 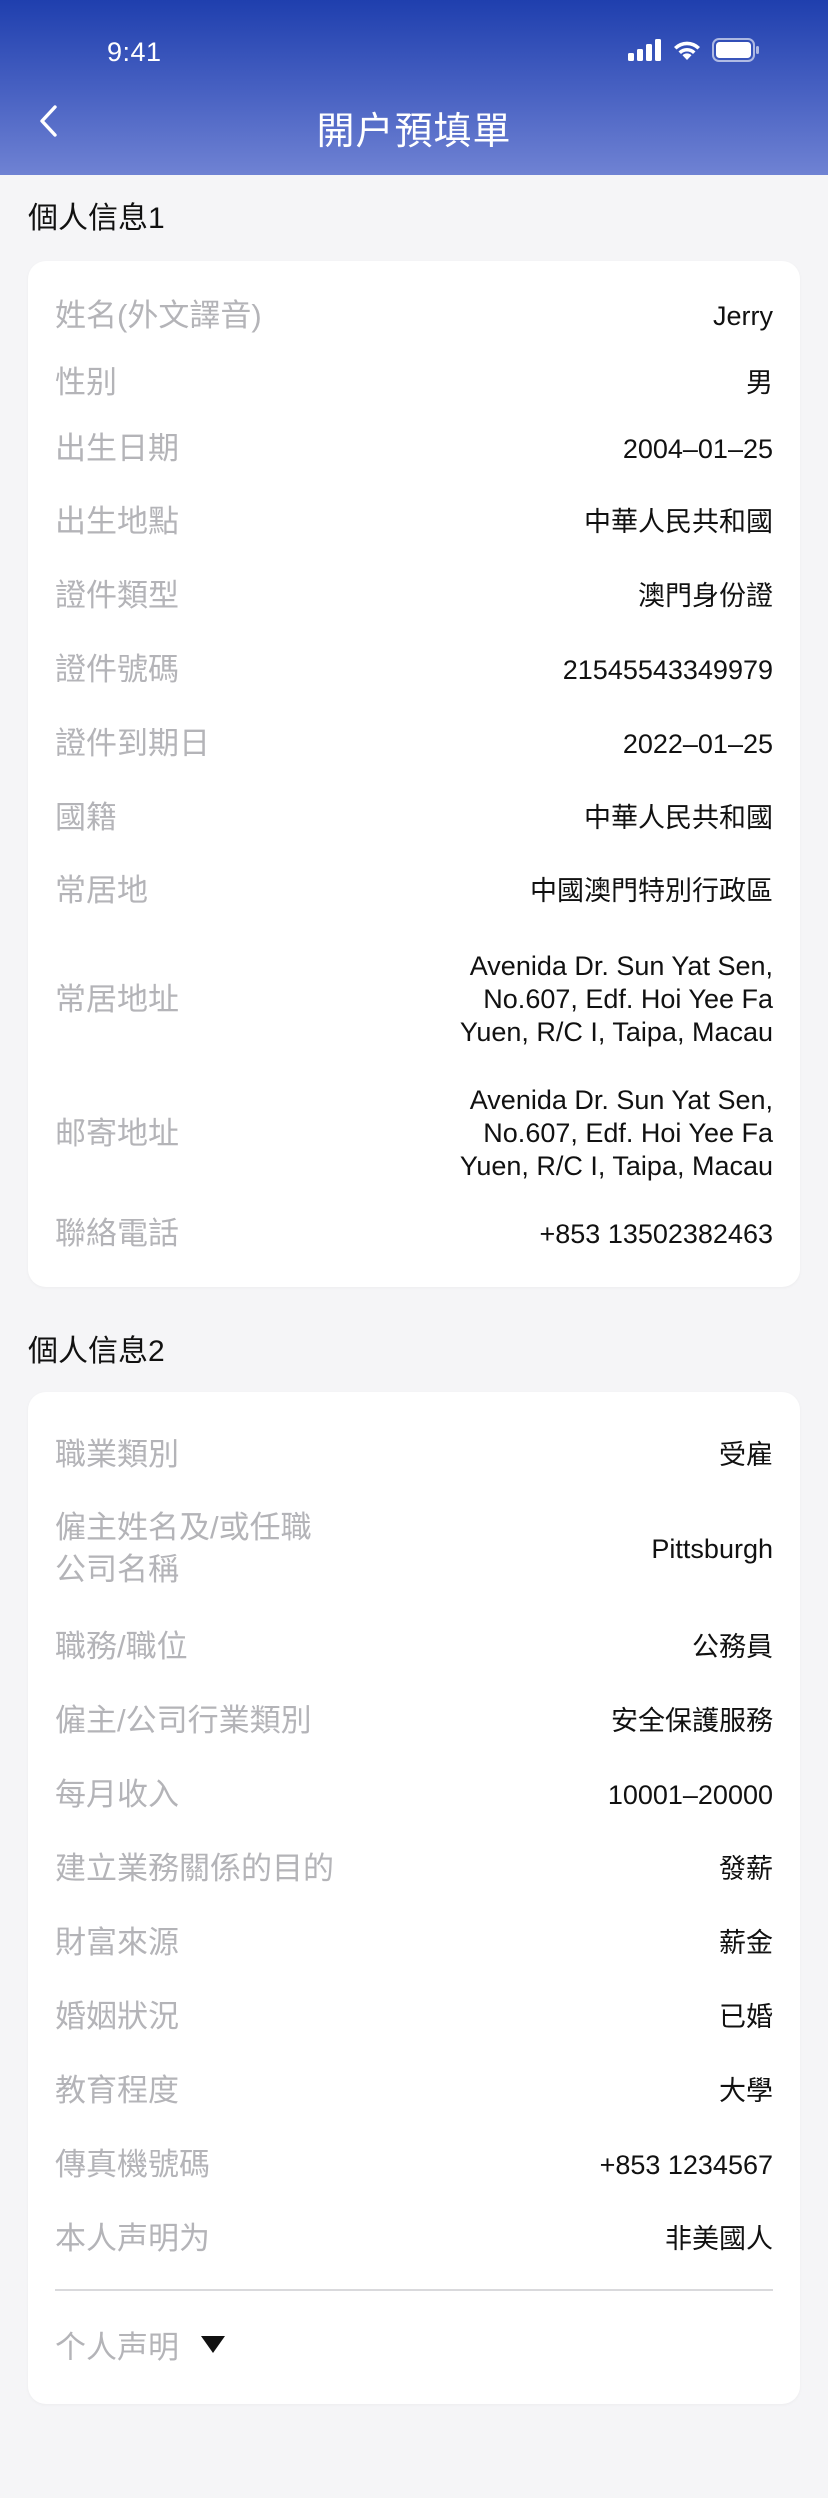 I want to click on field-value: 非美國人, so click(x=719, y=2238).